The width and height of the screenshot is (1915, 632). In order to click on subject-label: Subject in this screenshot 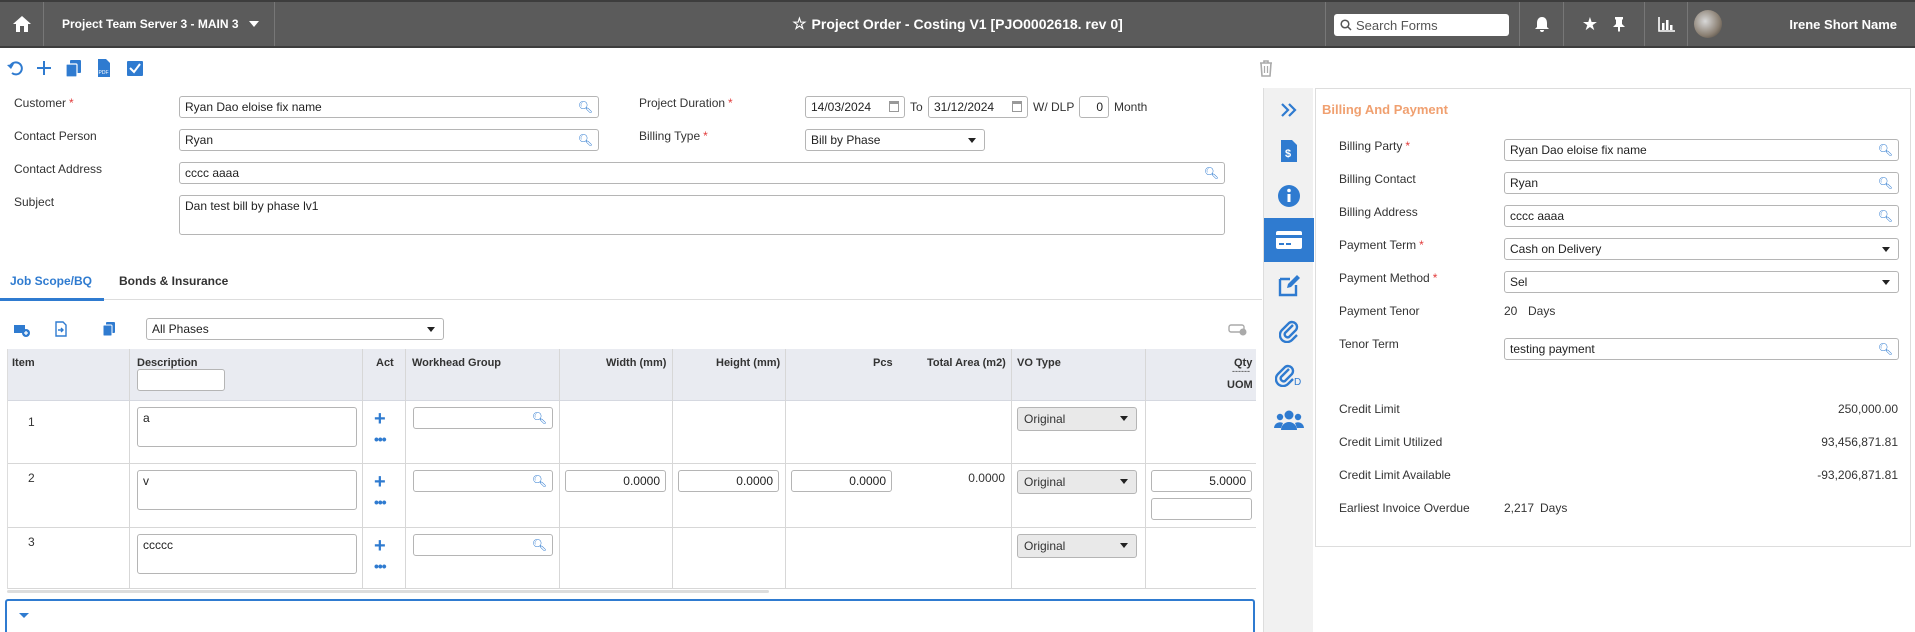, I will do `click(34, 202)`.